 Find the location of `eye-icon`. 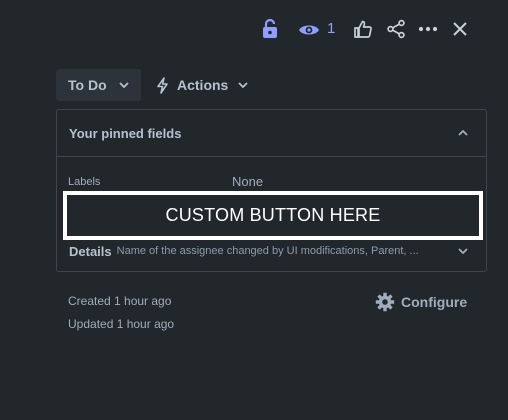

eye-icon is located at coordinates (309, 30).